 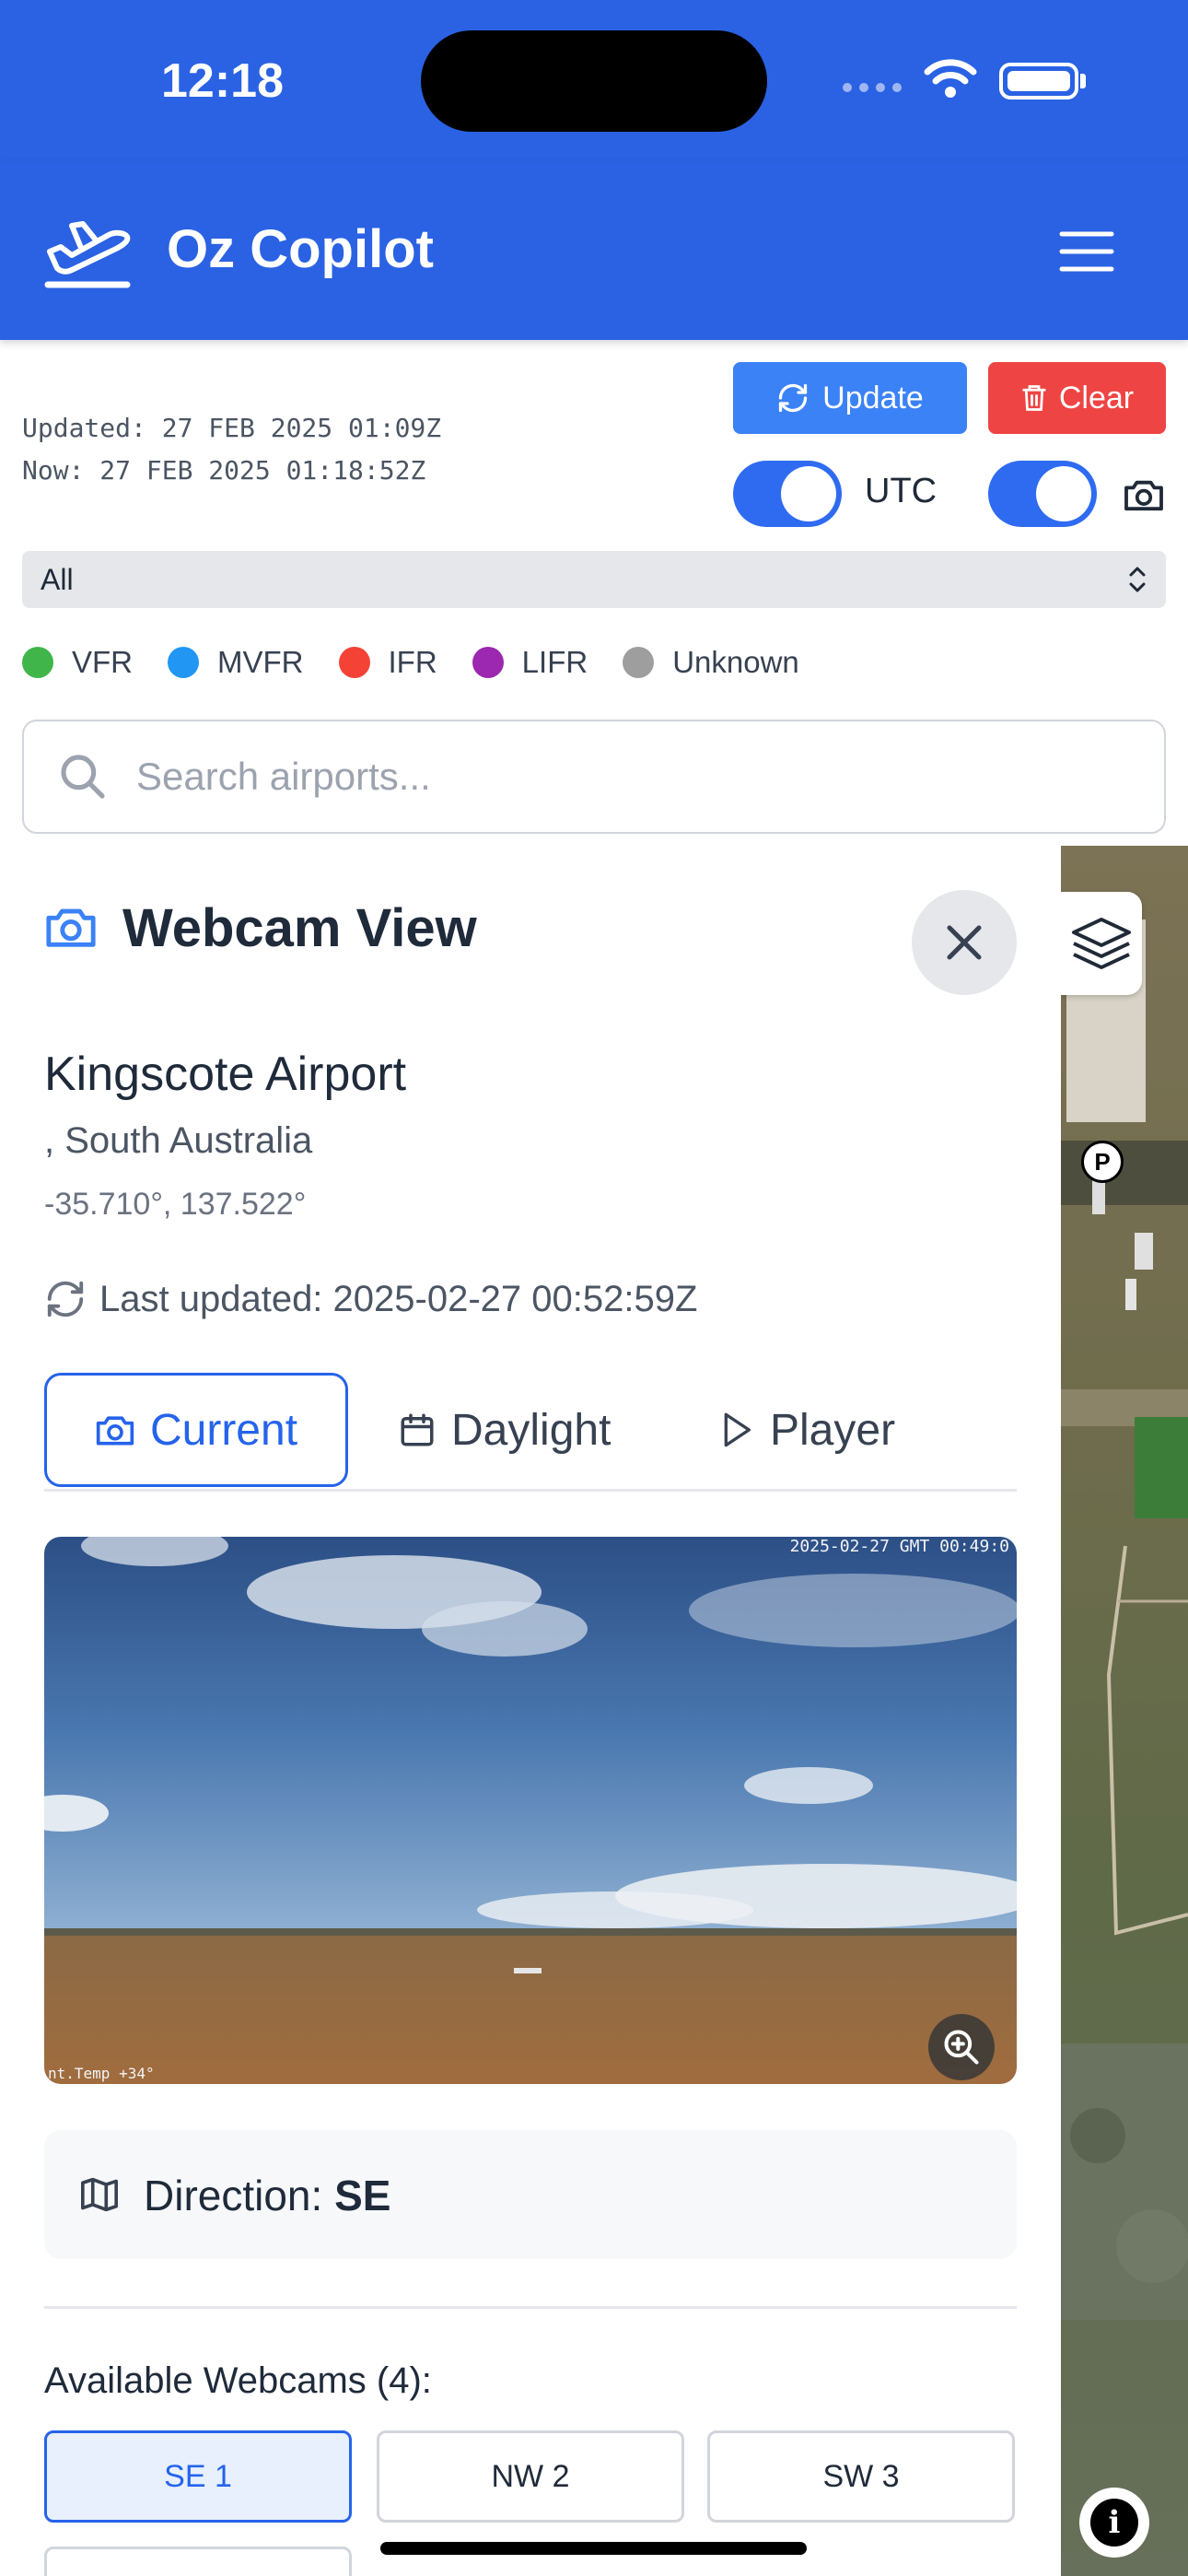 I want to click on play-icon, so click(x=737, y=1429).